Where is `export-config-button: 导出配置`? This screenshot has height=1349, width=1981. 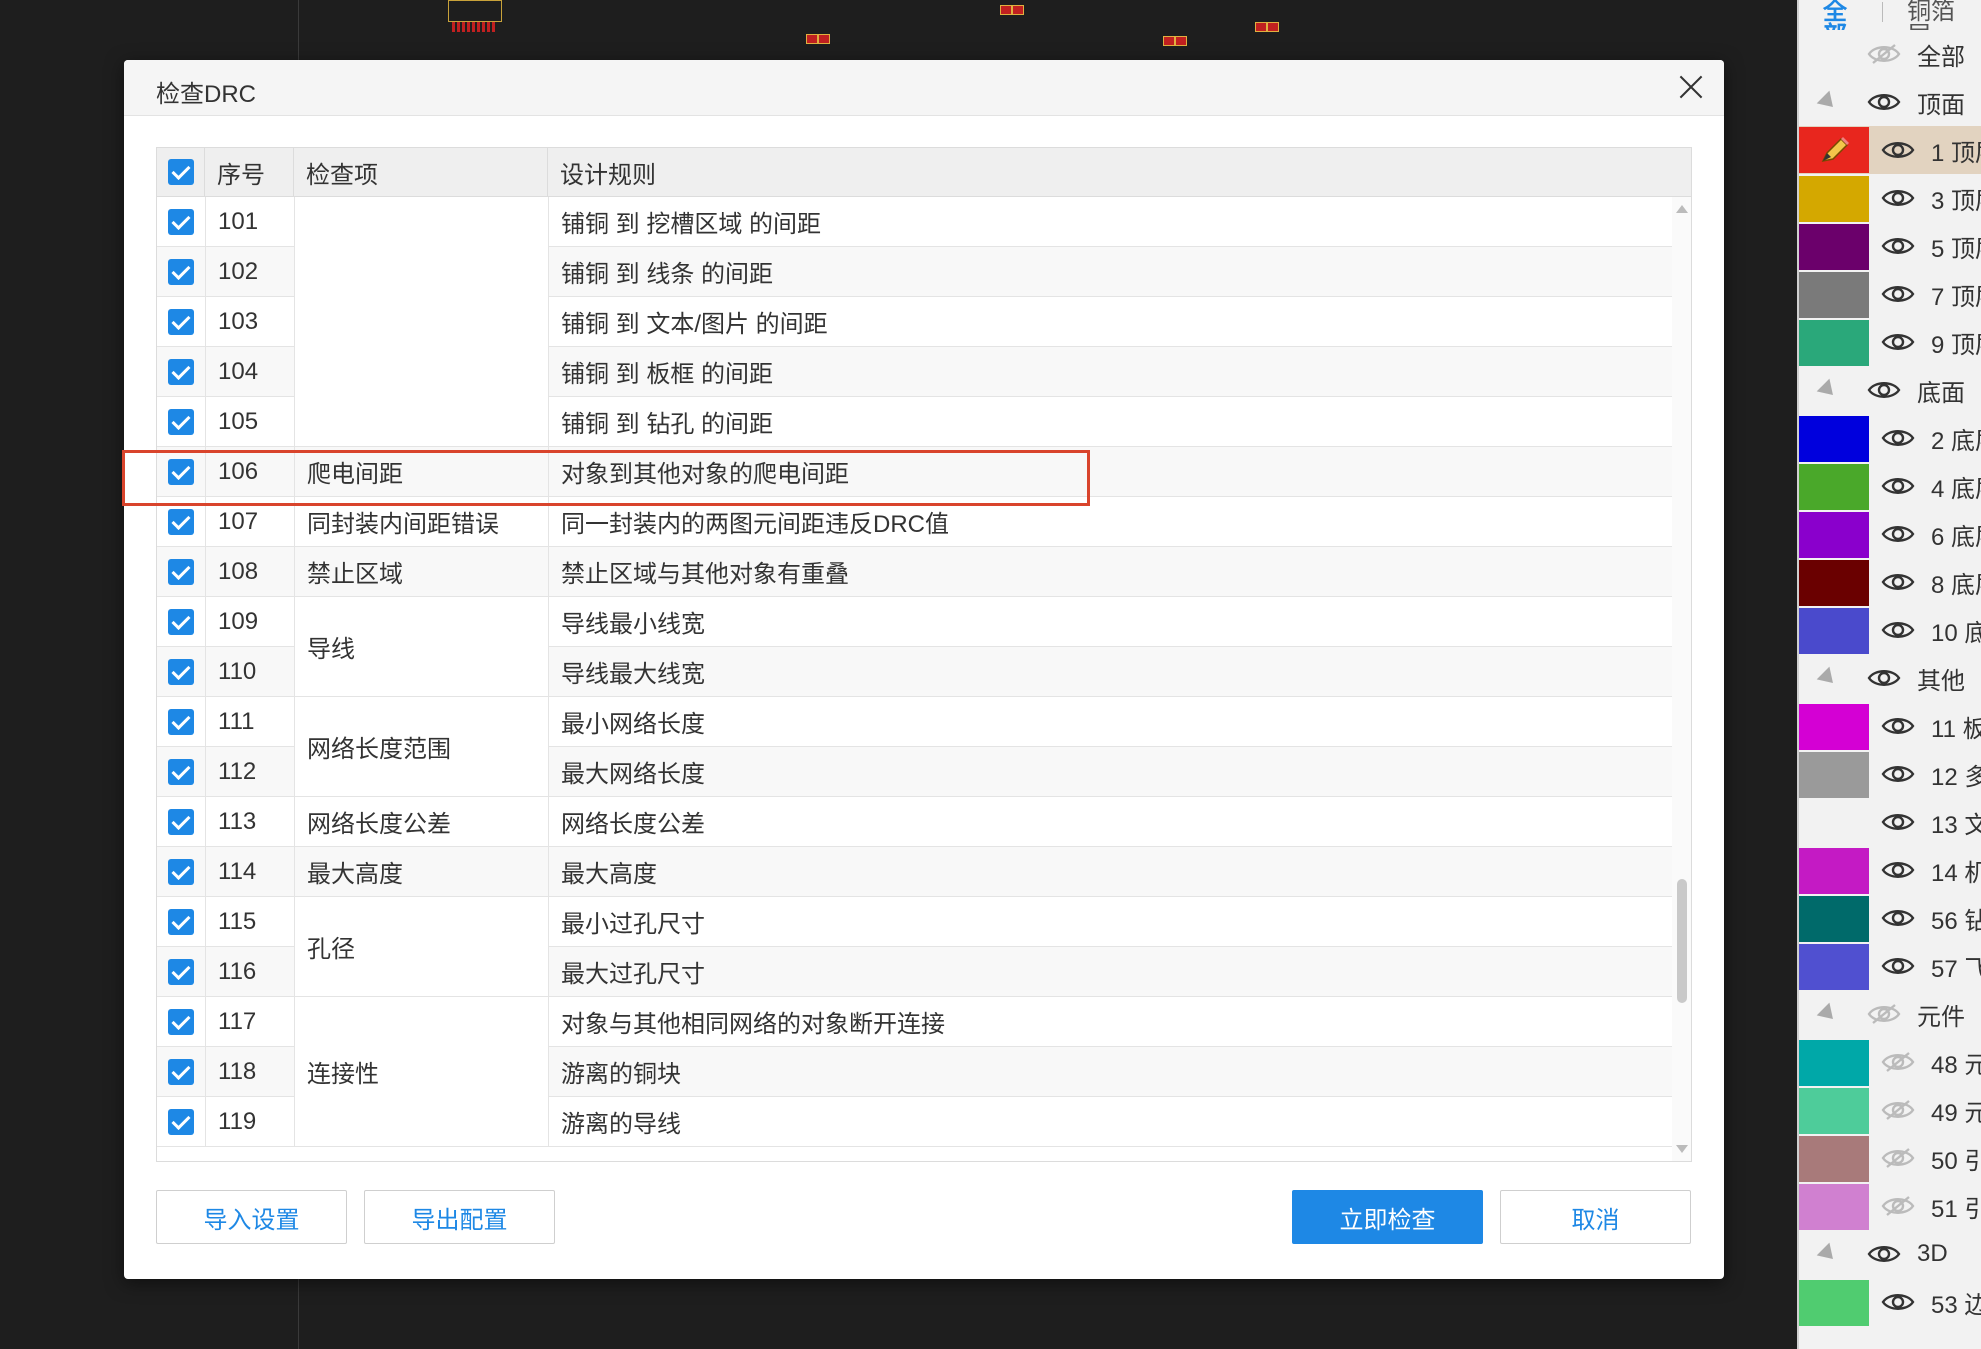 export-config-button: 导出配置 is located at coordinates (459, 1217).